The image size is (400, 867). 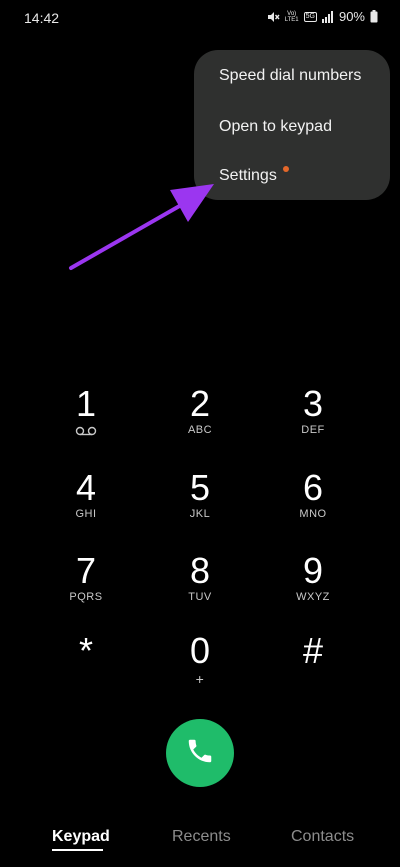 What do you see at coordinates (86, 495) in the screenshot?
I see `key-4: 4 GHI` at bounding box center [86, 495].